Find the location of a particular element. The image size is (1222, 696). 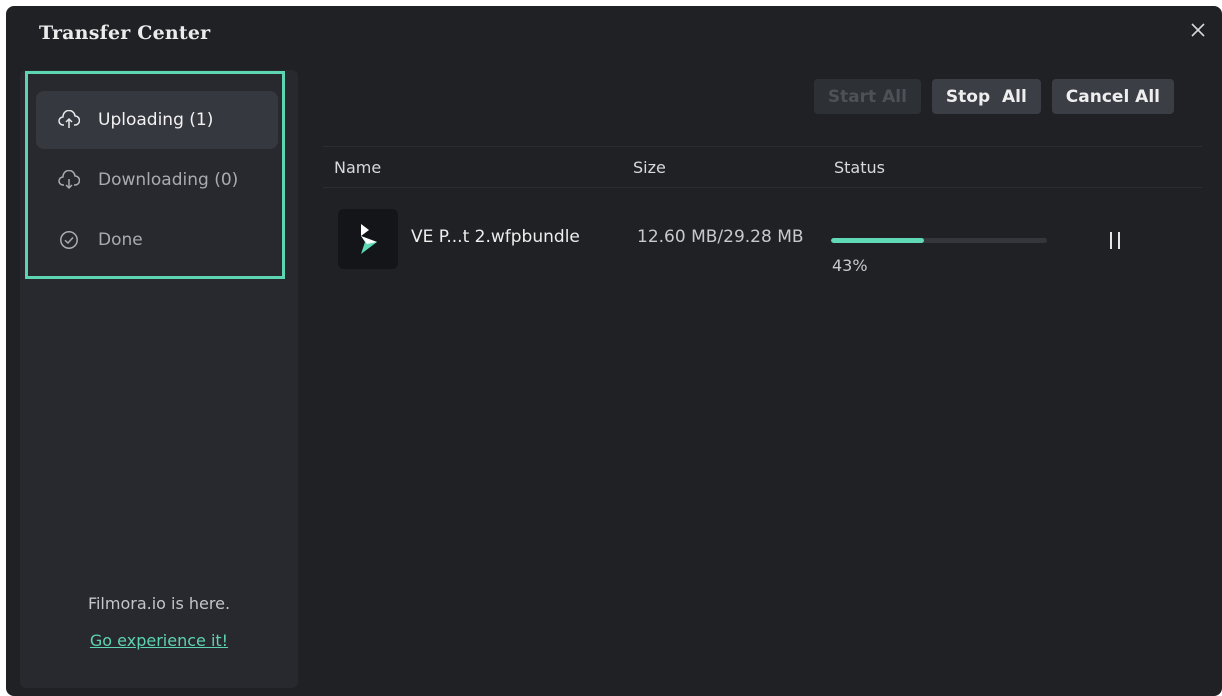

column-header-status: Status is located at coordinates (859, 167).